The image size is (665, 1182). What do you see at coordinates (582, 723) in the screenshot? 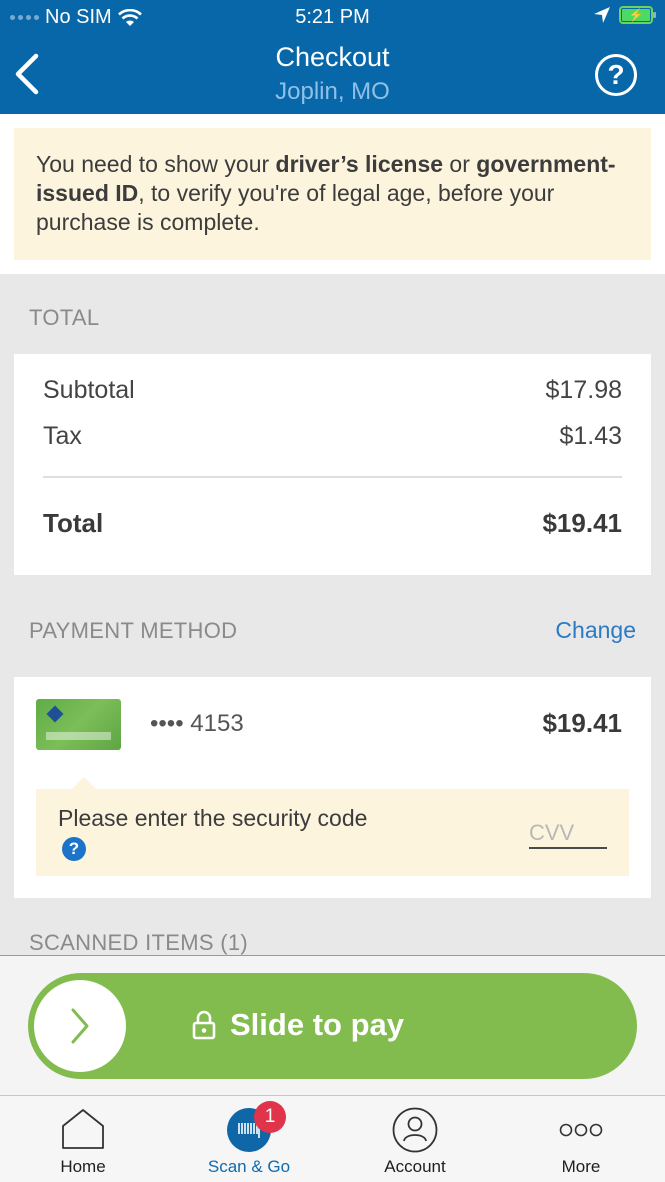
I see `payment-amount: $19.41` at bounding box center [582, 723].